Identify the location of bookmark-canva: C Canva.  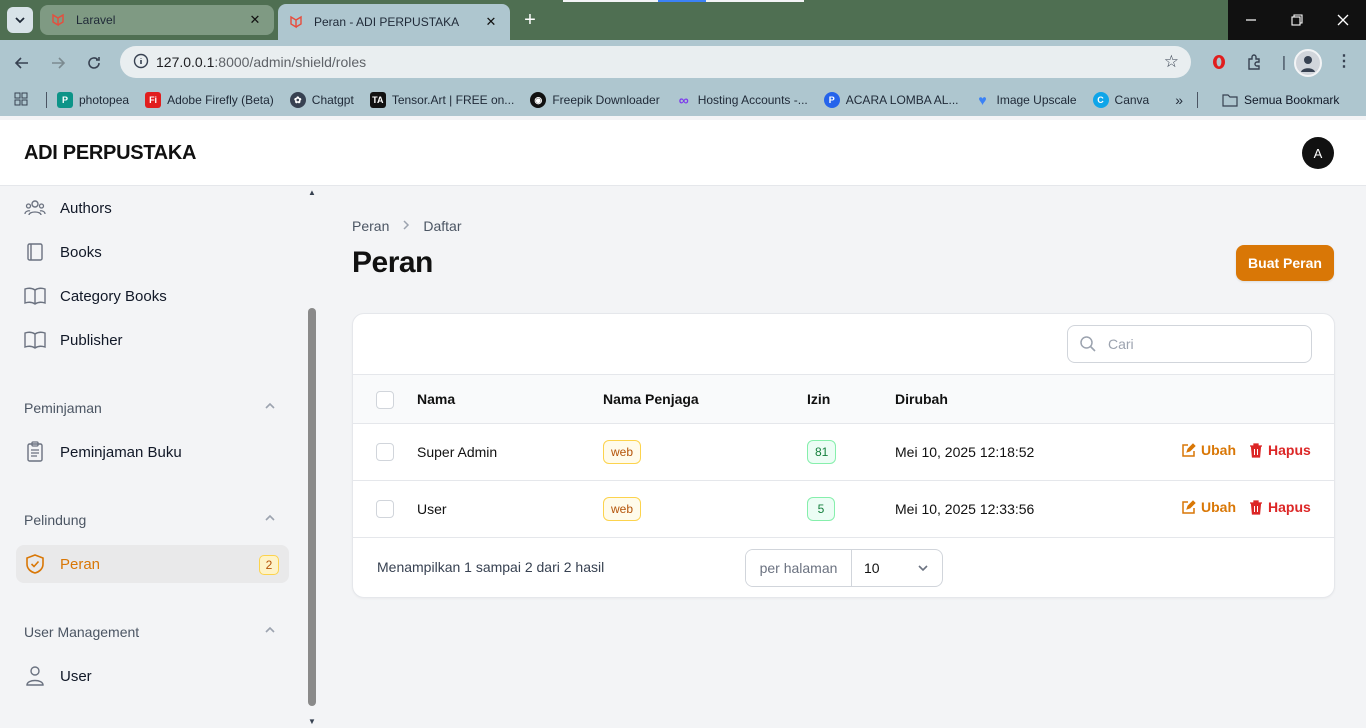
(1120, 100).